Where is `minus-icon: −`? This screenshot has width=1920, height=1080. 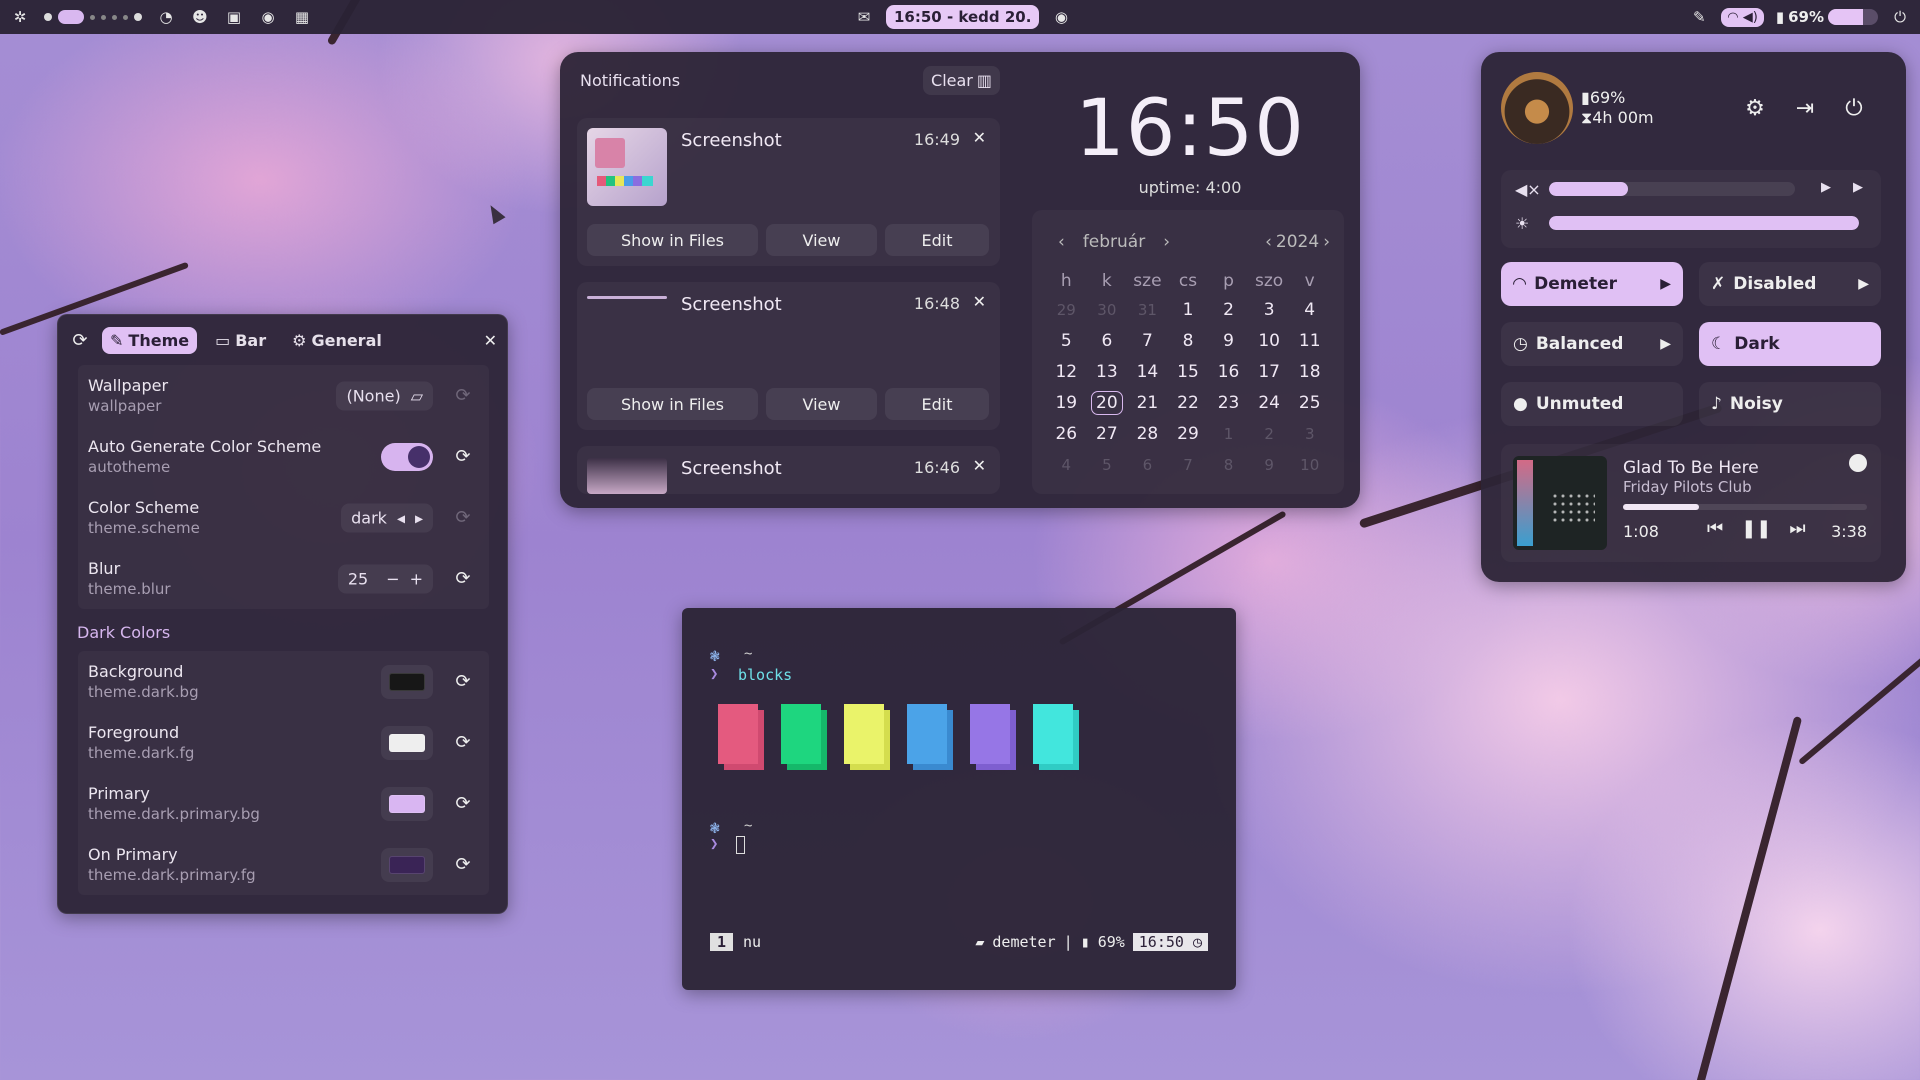
minus-icon: − is located at coordinates (392, 578).